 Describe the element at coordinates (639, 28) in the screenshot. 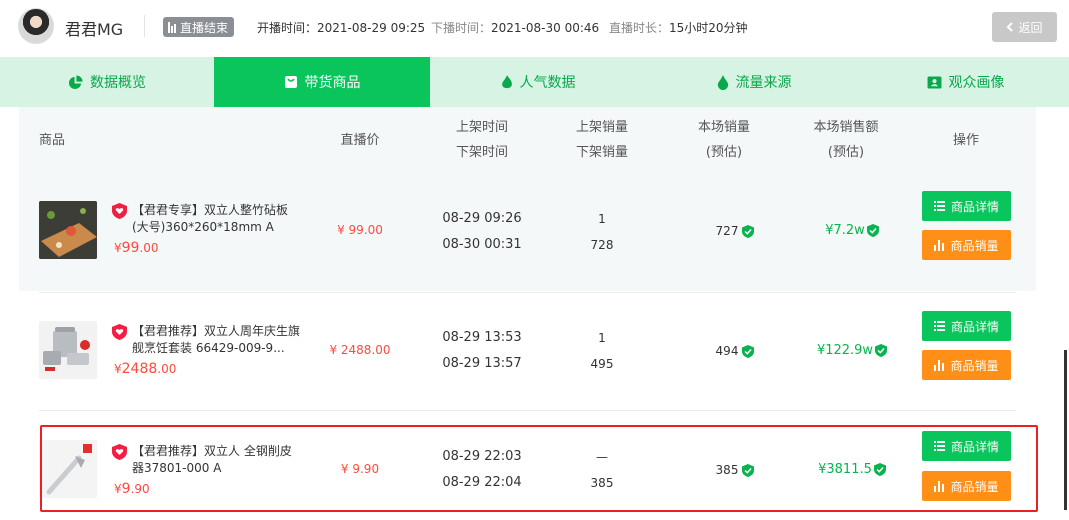

I see `duration-label: 直播时长：` at that location.